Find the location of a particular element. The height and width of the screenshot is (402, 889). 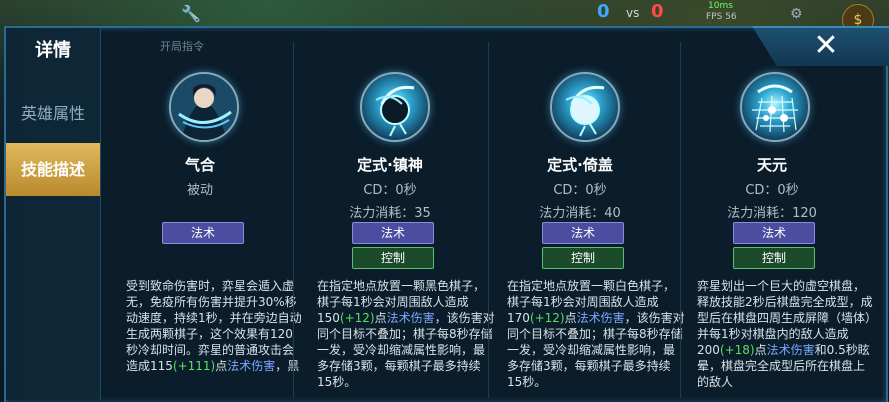

white-stone-skill-icon is located at coordinates (585, 107).